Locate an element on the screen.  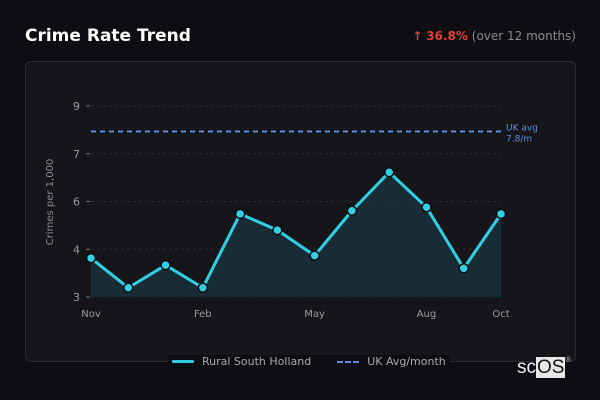
legend-item-reference: UK Avg/month is located at coordinates (391, 361).